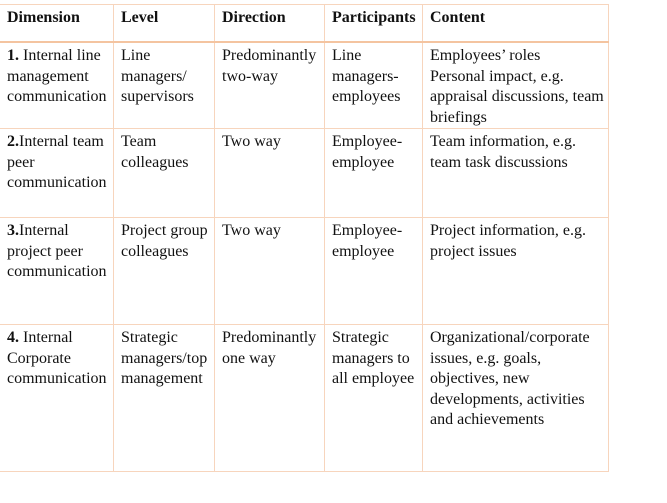 The image size is (667, 503). I want to click on dimension-number: 4., so click(13, 337).